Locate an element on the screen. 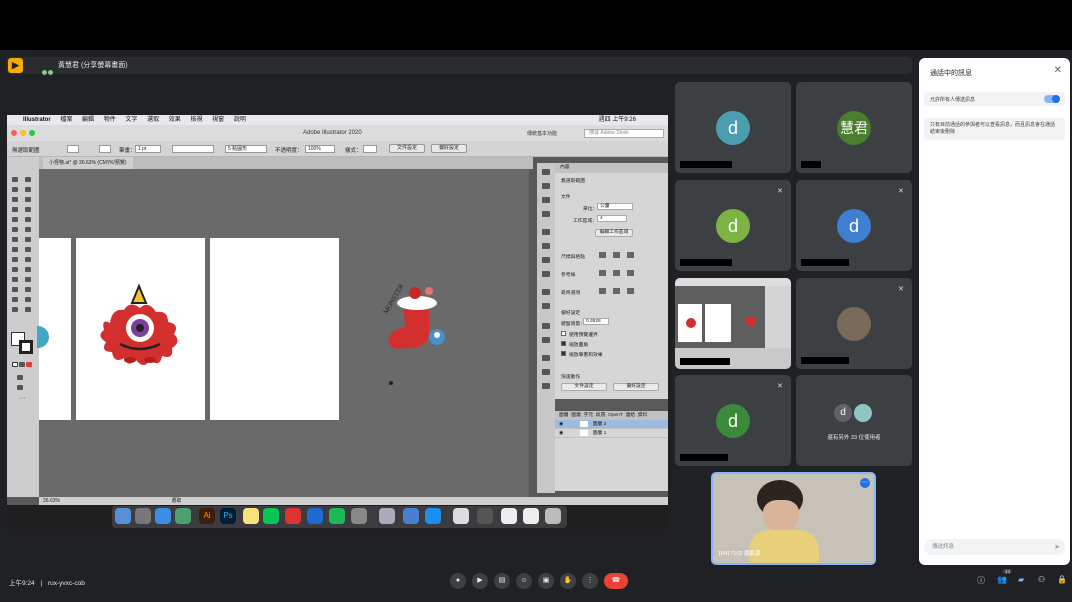 The width and height of the screenshot is (1072, 602). preferences-button: 偏好設定 is located at coordinates (449, 148).